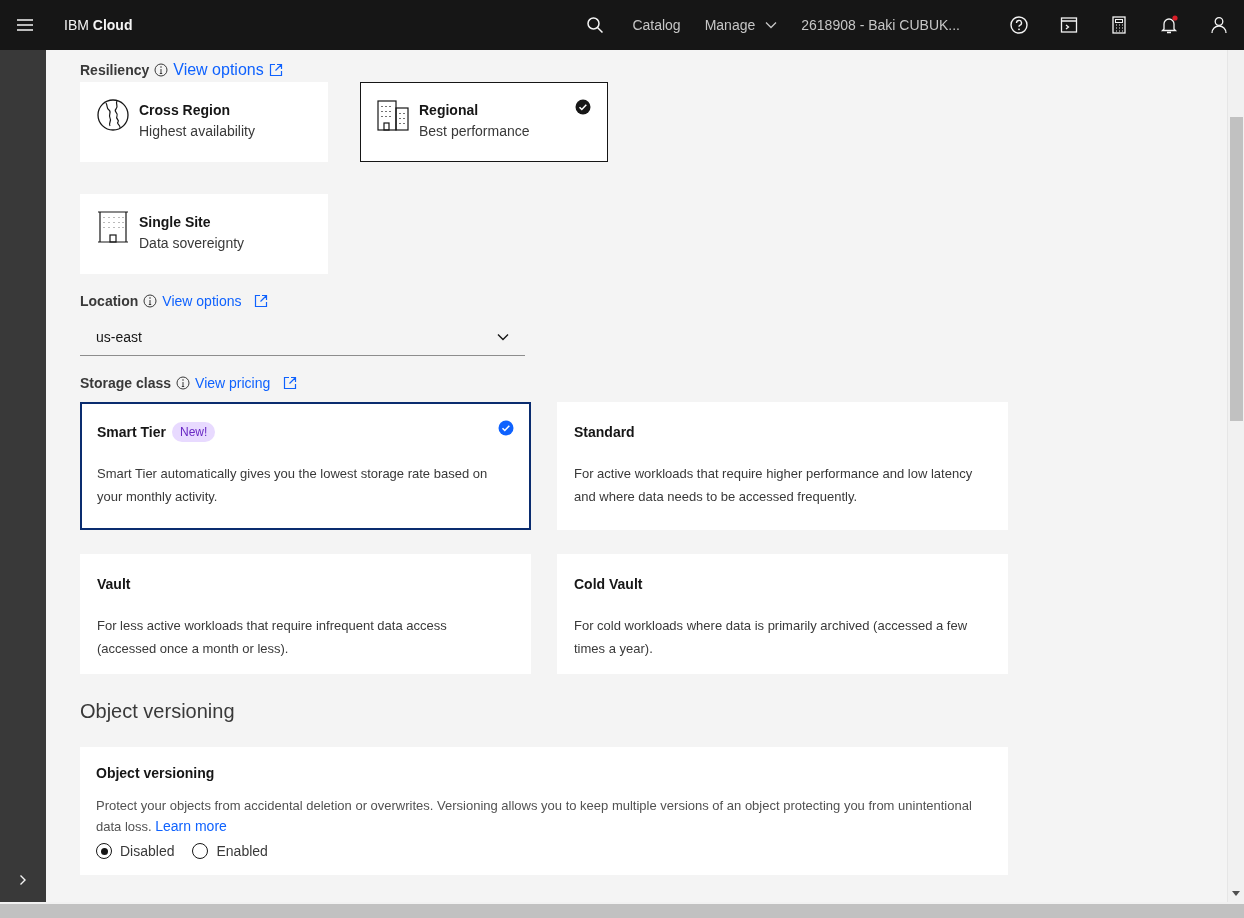 The image size is (1244, 918). What do you see at coordinates (147, 851) in the screenshot?
I see `radio-label: Disabled` at bounding box center [147, 851].